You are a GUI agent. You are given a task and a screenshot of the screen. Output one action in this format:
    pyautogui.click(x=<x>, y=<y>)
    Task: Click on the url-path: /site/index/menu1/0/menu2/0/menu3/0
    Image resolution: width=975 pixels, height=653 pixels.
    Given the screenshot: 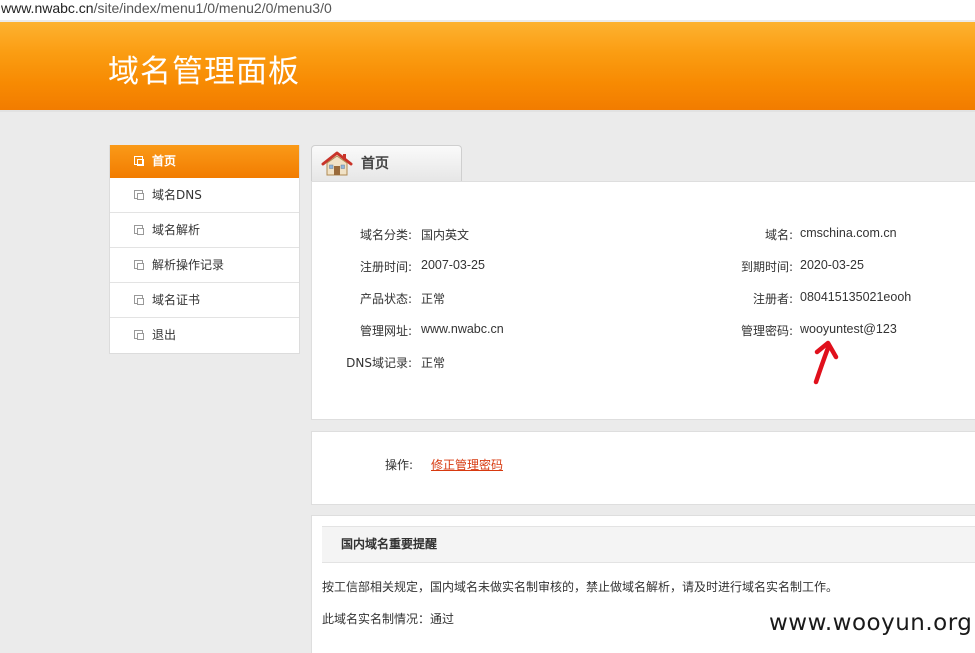 What is the action you would take?
    pyautogui.click(x=212, y=8)
    